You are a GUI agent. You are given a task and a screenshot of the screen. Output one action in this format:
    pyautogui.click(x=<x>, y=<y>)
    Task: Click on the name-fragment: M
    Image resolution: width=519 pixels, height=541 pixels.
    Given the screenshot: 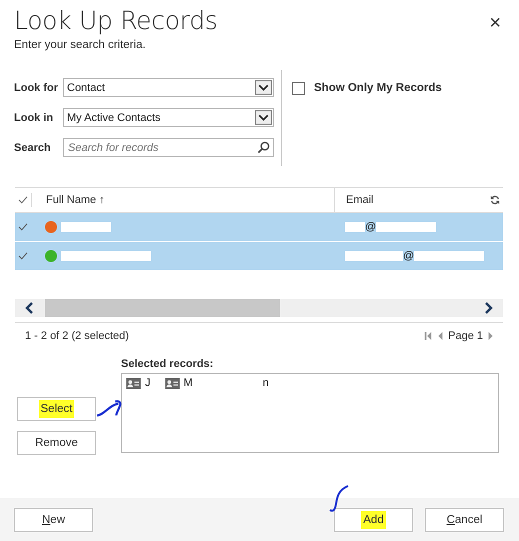 What is the action you would take?
    pyautogui.click(x=188, y=383)
    